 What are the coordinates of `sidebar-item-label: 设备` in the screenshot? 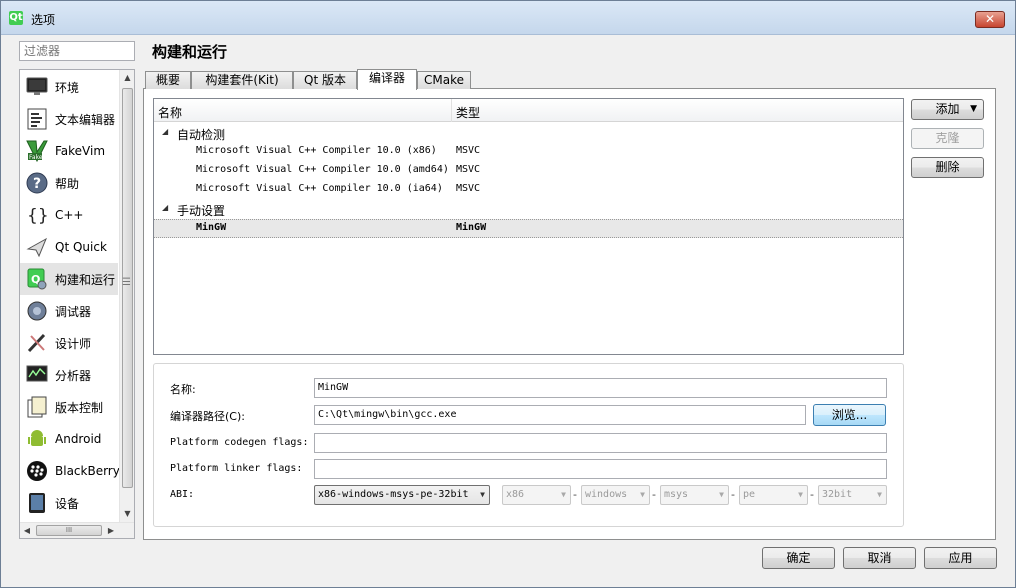 It's located at (67, 503).